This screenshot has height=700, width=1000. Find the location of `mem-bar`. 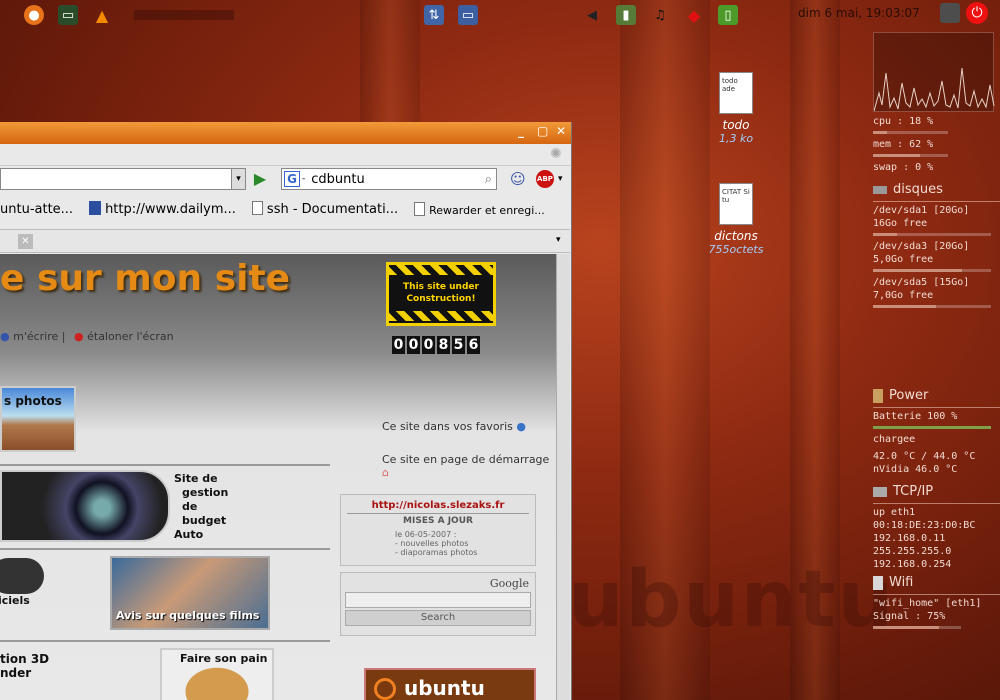

mem-bar is located at coordinates (910, 155).